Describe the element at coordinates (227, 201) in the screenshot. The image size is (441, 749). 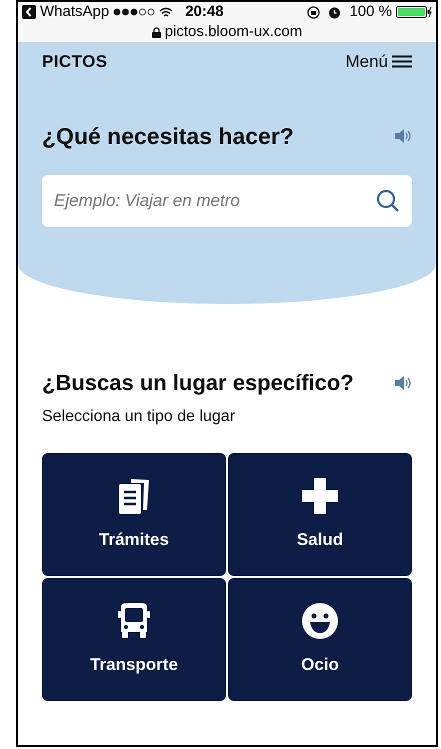
I see `search-field: Ejemplo: Viajar en metro` at that location.